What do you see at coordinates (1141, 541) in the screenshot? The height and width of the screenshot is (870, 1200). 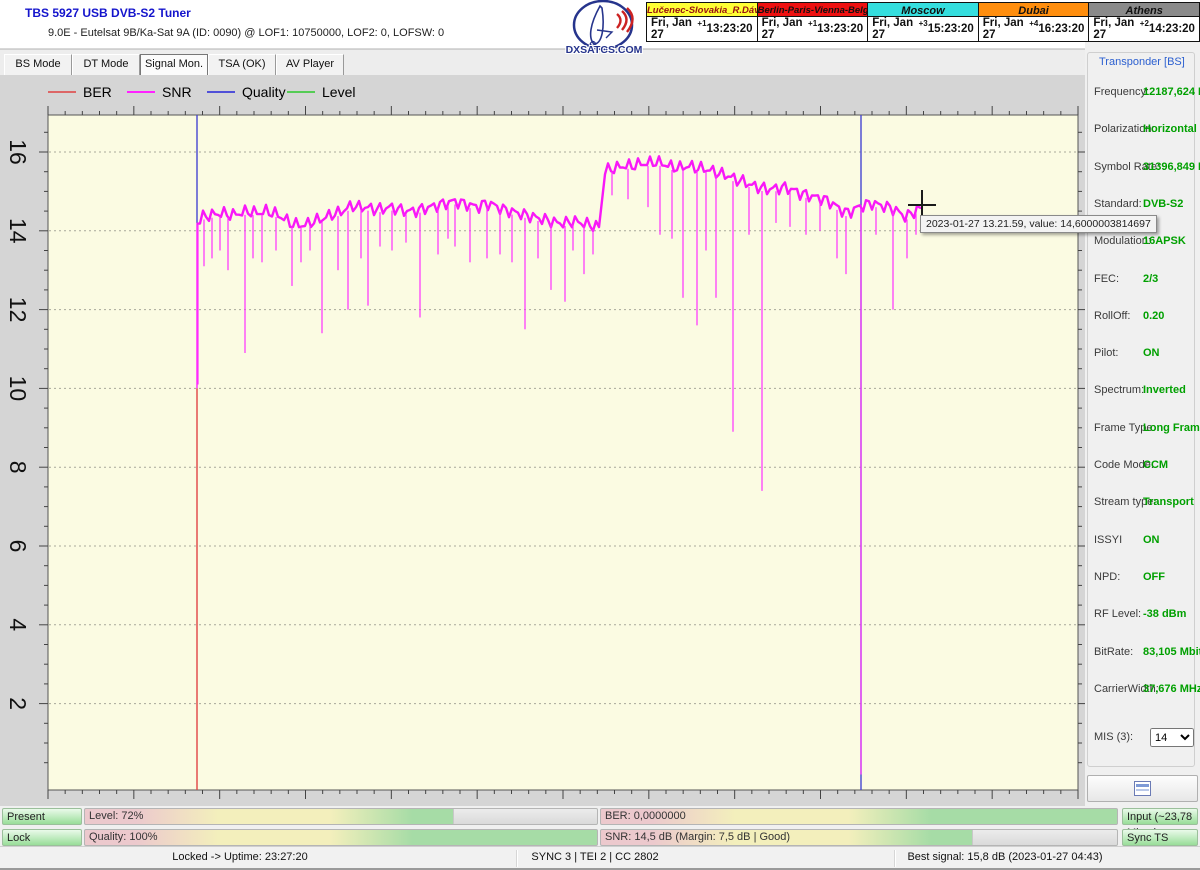 I see `transponder-field-issyi: ISSYI ON` at bounding box center [1141, 541].